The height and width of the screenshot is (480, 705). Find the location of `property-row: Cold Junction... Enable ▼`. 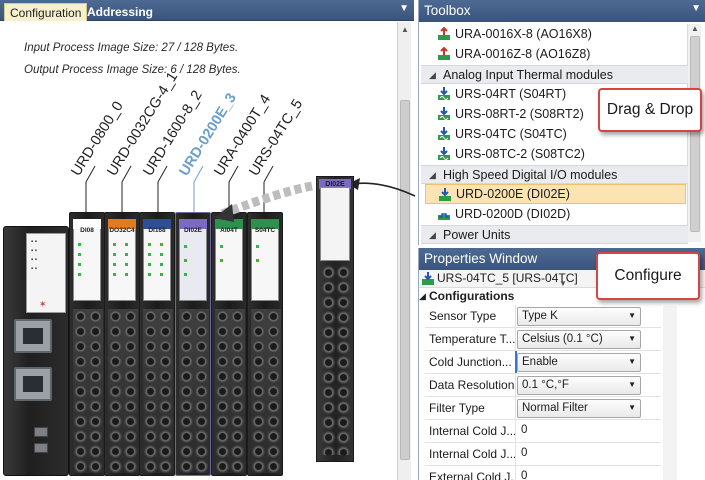

property-row: Cold Junction... Enable ▼ is located at coordinates (543, 362).